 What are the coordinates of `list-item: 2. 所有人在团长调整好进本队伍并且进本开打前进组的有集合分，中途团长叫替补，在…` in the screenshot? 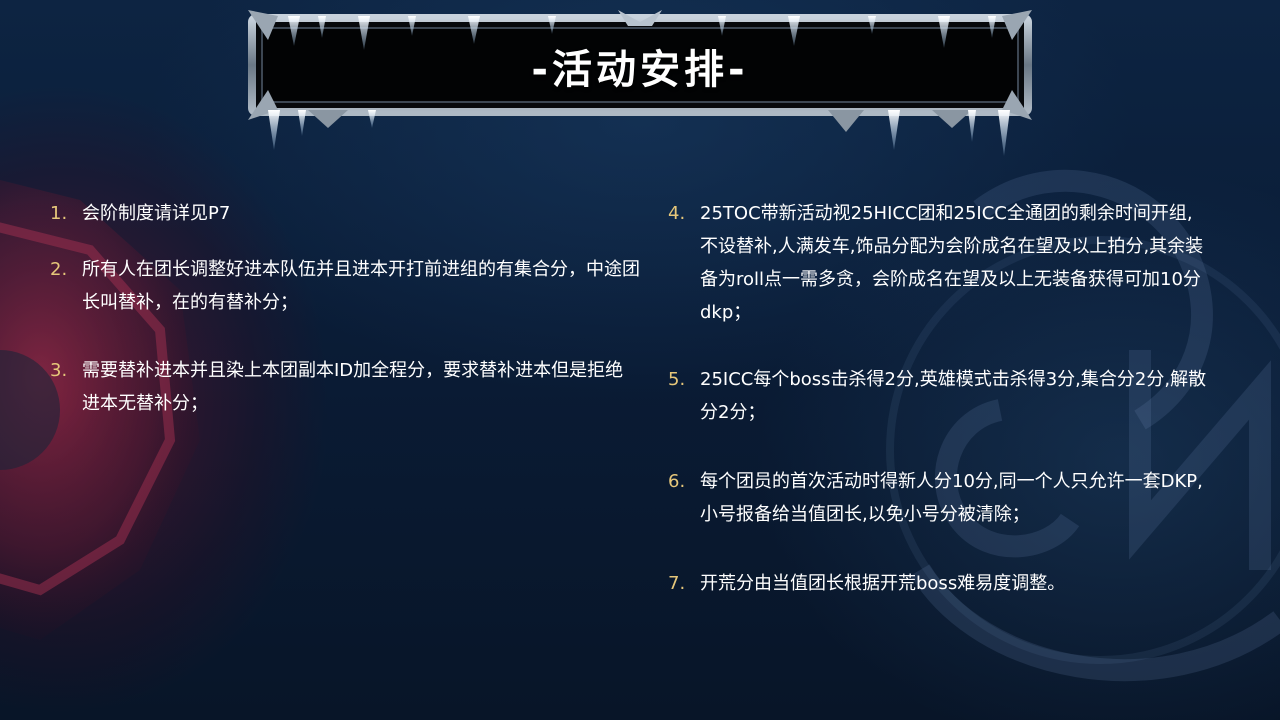 It's located at (345, 286).